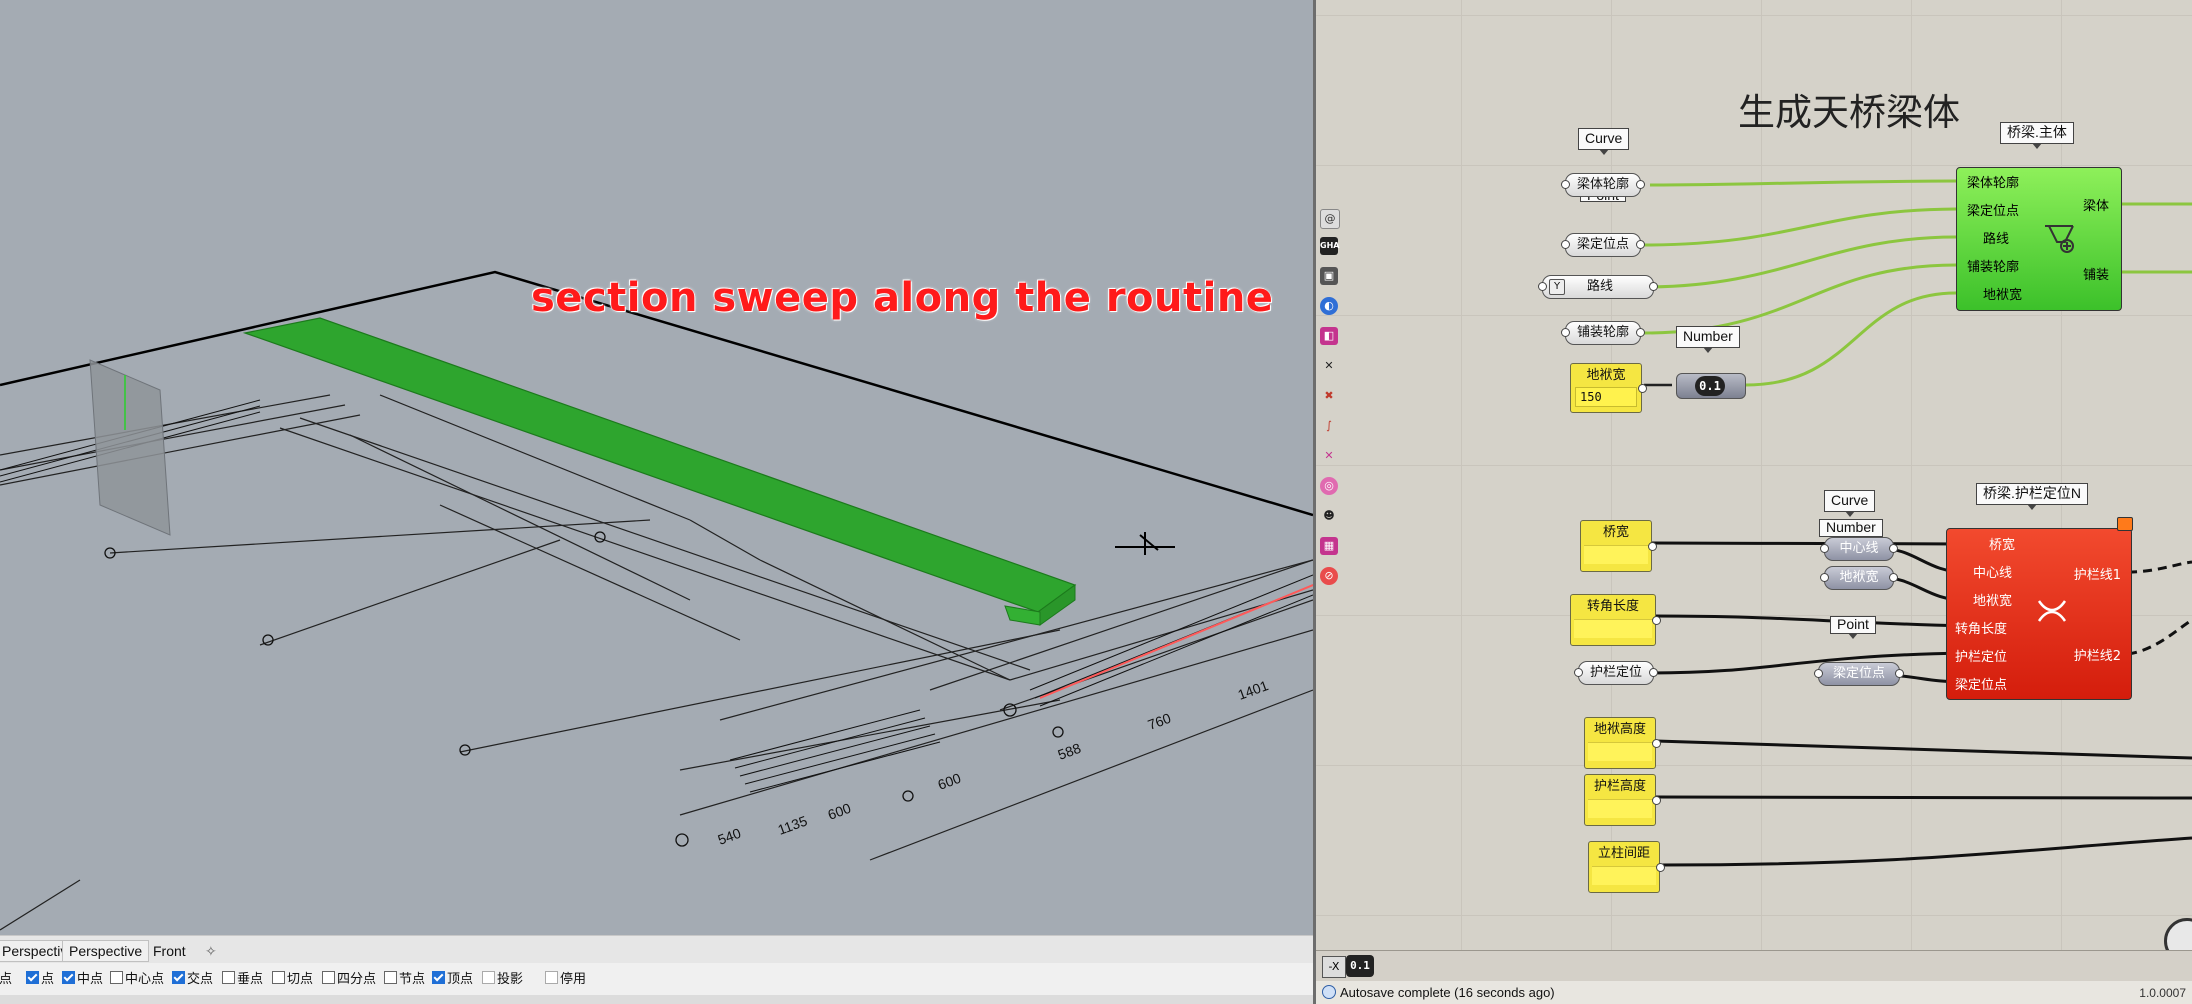  Describe the element at coordinates (1603, 245) in the screenshot. I see `param-beam-point: 梁定位点` at that location.